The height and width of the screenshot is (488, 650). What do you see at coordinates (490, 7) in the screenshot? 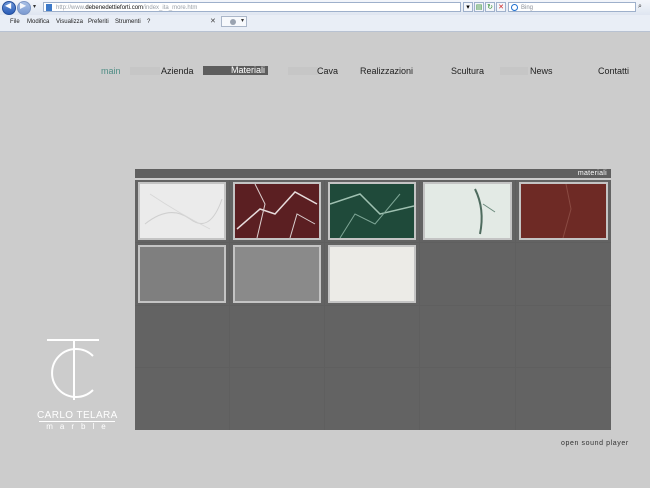
I see `refresh-button: ↻` at bounding box center [490, 7].